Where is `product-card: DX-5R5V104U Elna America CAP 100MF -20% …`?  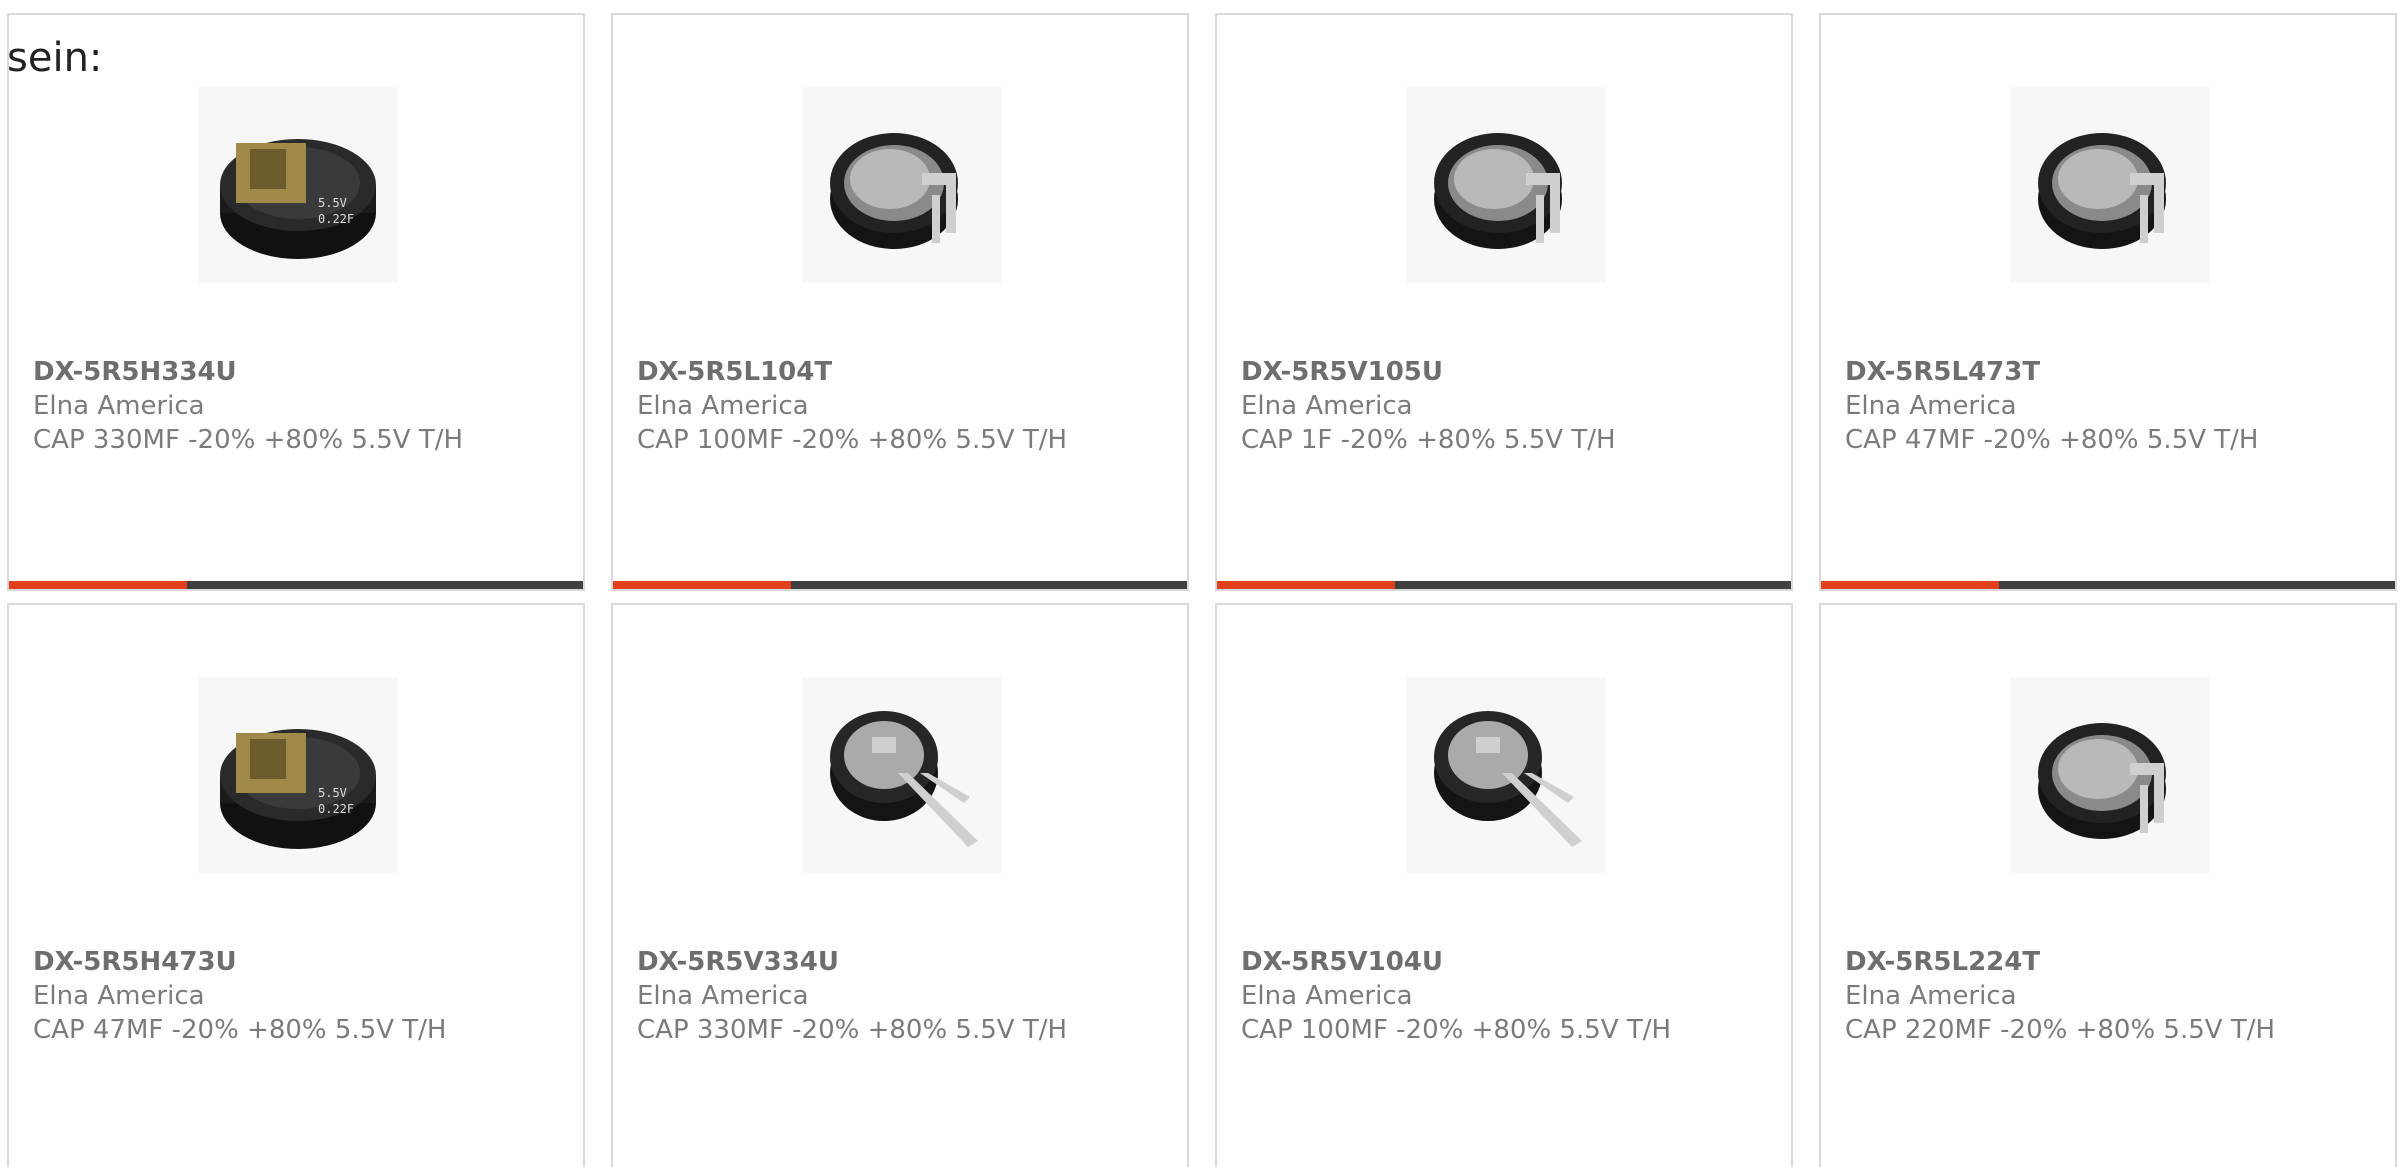
product-card: DX-5R5V104U Elna America CAP 100MF -20% … is located at coordinates (1504, 885).